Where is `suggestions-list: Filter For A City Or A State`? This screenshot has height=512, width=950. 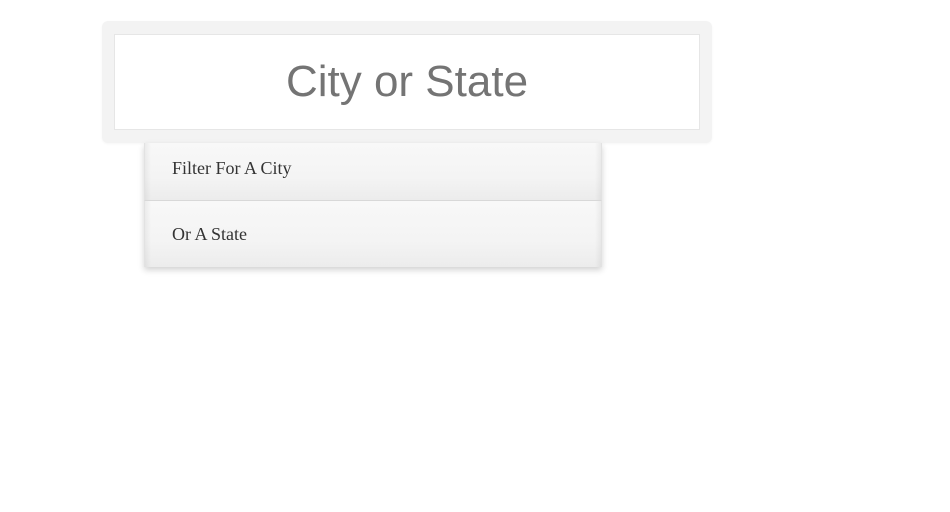
suggestions-list: Filter For A City Or A State is located at coordinates (373, 205).